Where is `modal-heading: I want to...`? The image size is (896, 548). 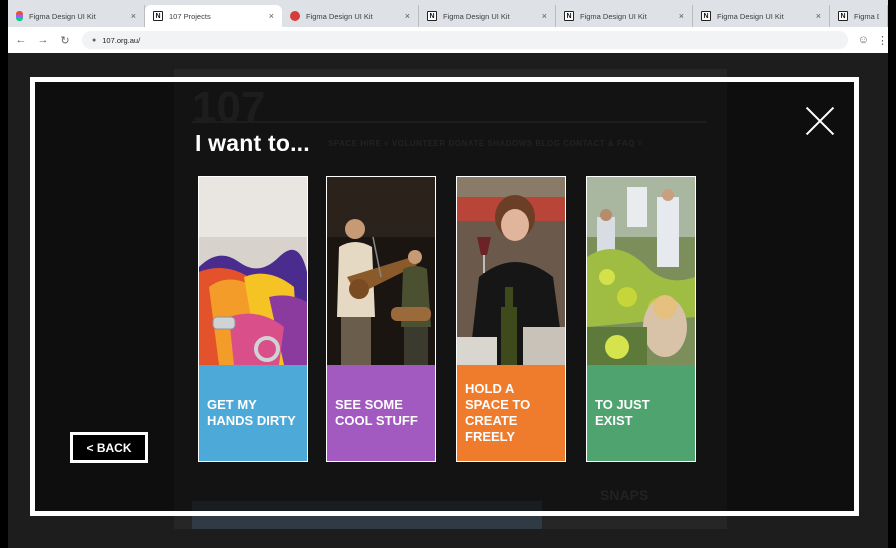
modal-heading: I want to... is located at coordinates (252, 143).